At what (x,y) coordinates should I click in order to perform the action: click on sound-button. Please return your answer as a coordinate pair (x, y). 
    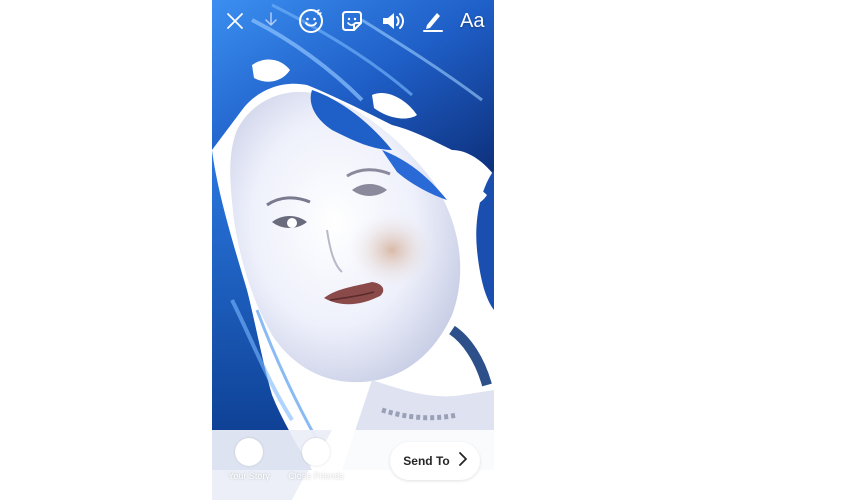
    Looking at the image, I should click on (393, 21).